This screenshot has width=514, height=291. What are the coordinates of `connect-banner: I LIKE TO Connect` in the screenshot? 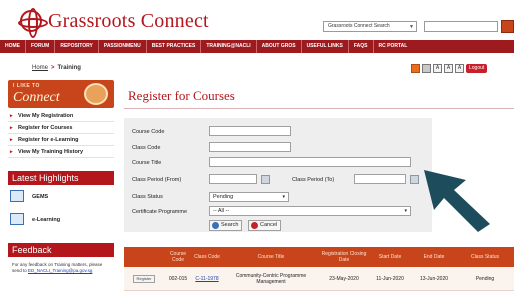 It's located at (61, 94).